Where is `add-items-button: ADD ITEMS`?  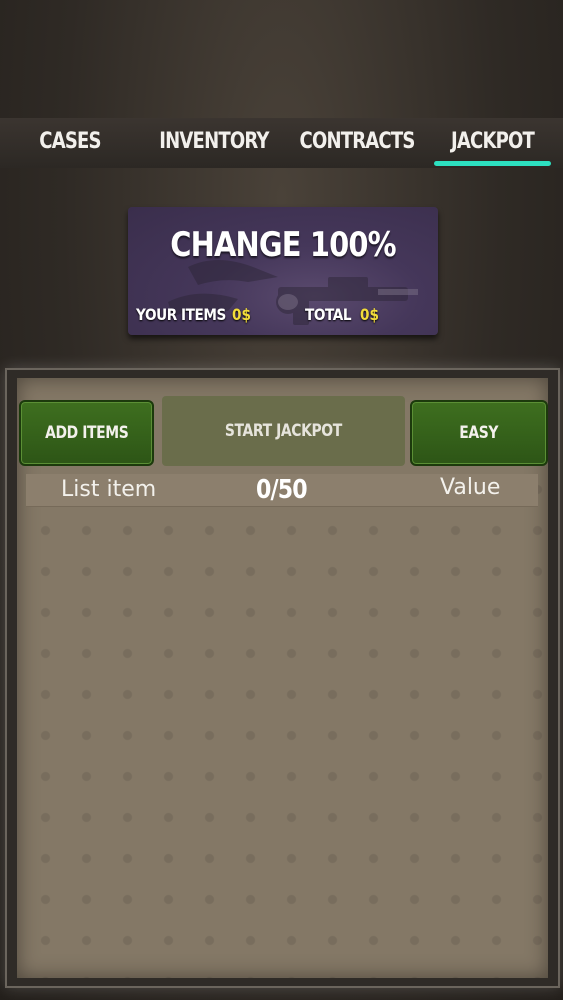
add-items-button: ADD ITEMS is located at coordinates (86, 433).